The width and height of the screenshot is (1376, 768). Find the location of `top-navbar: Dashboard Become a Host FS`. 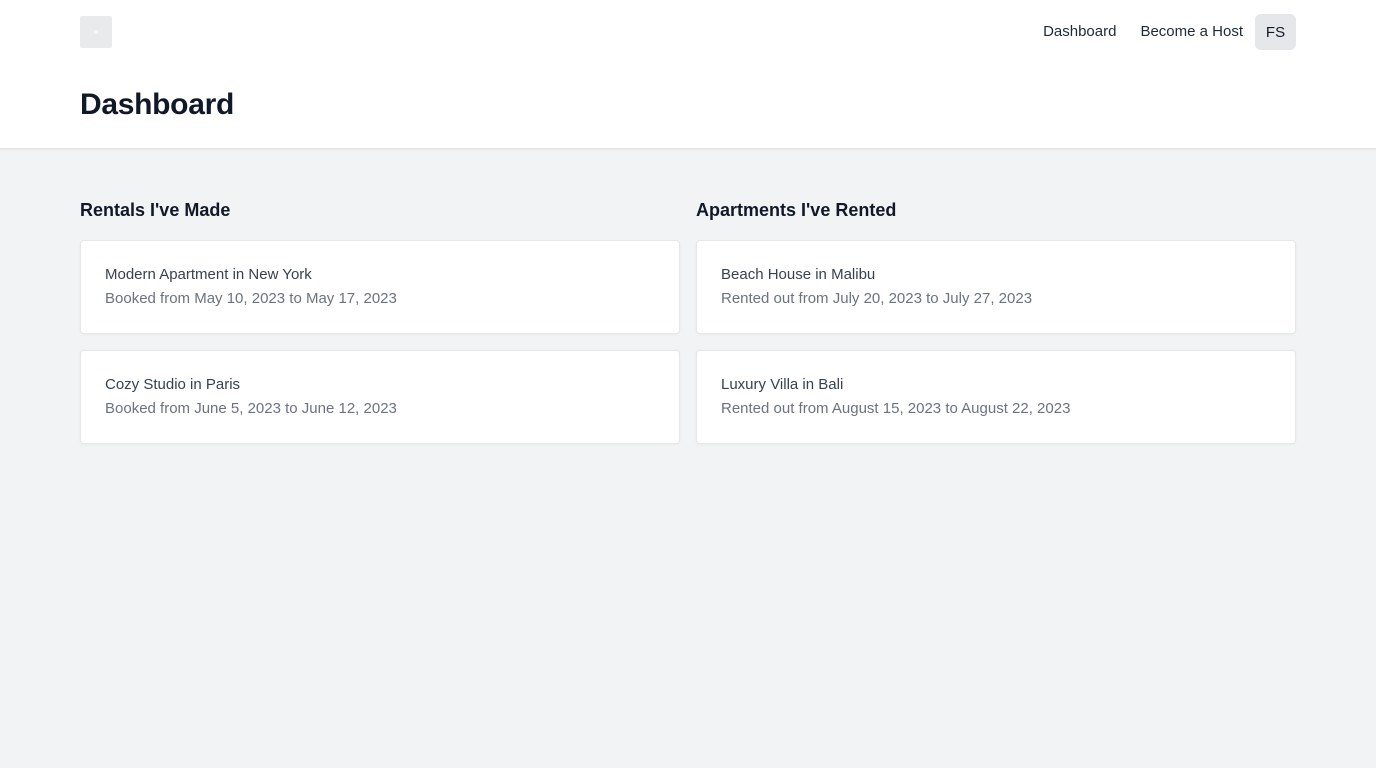

top-navbar: Dashboard Become a Host FS is located at coordinates (688, 32).